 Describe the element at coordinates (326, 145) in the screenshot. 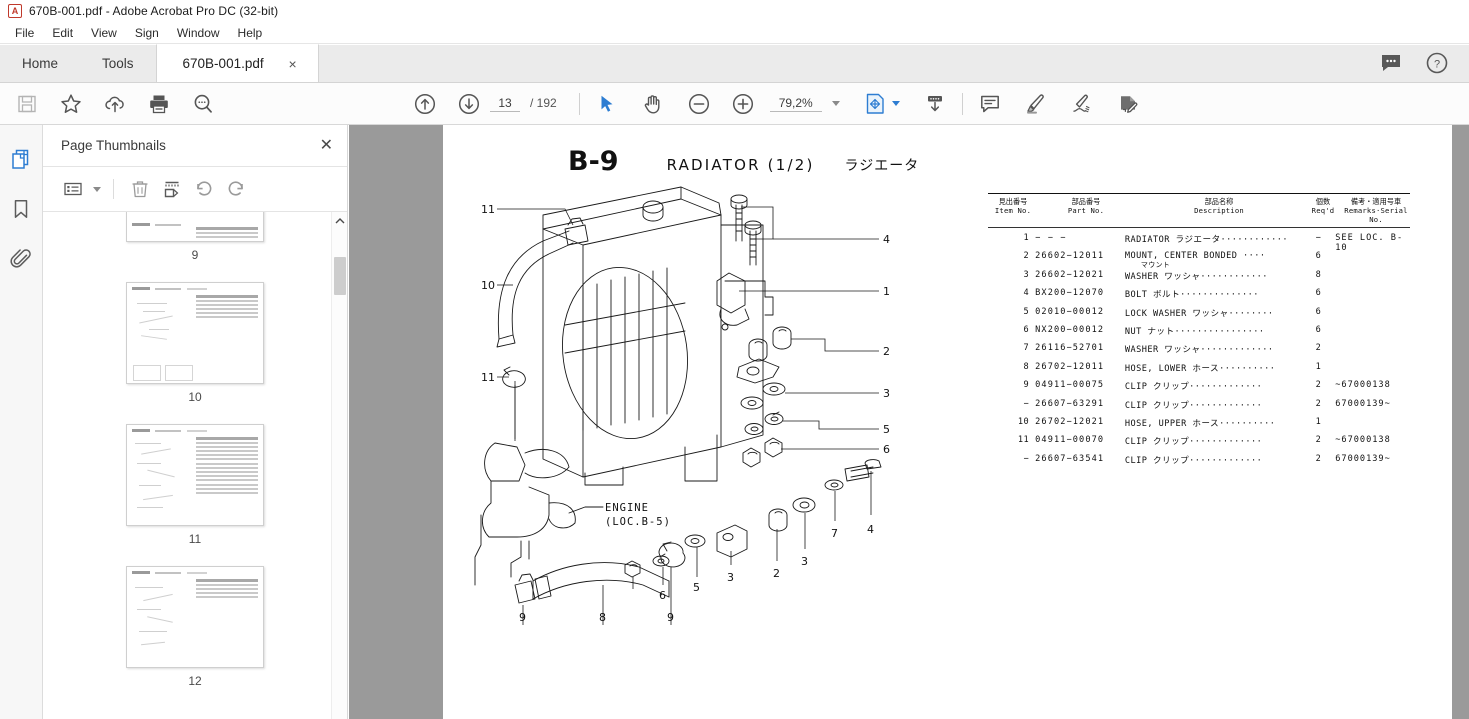

I see `close-icon: ✕` at that location.